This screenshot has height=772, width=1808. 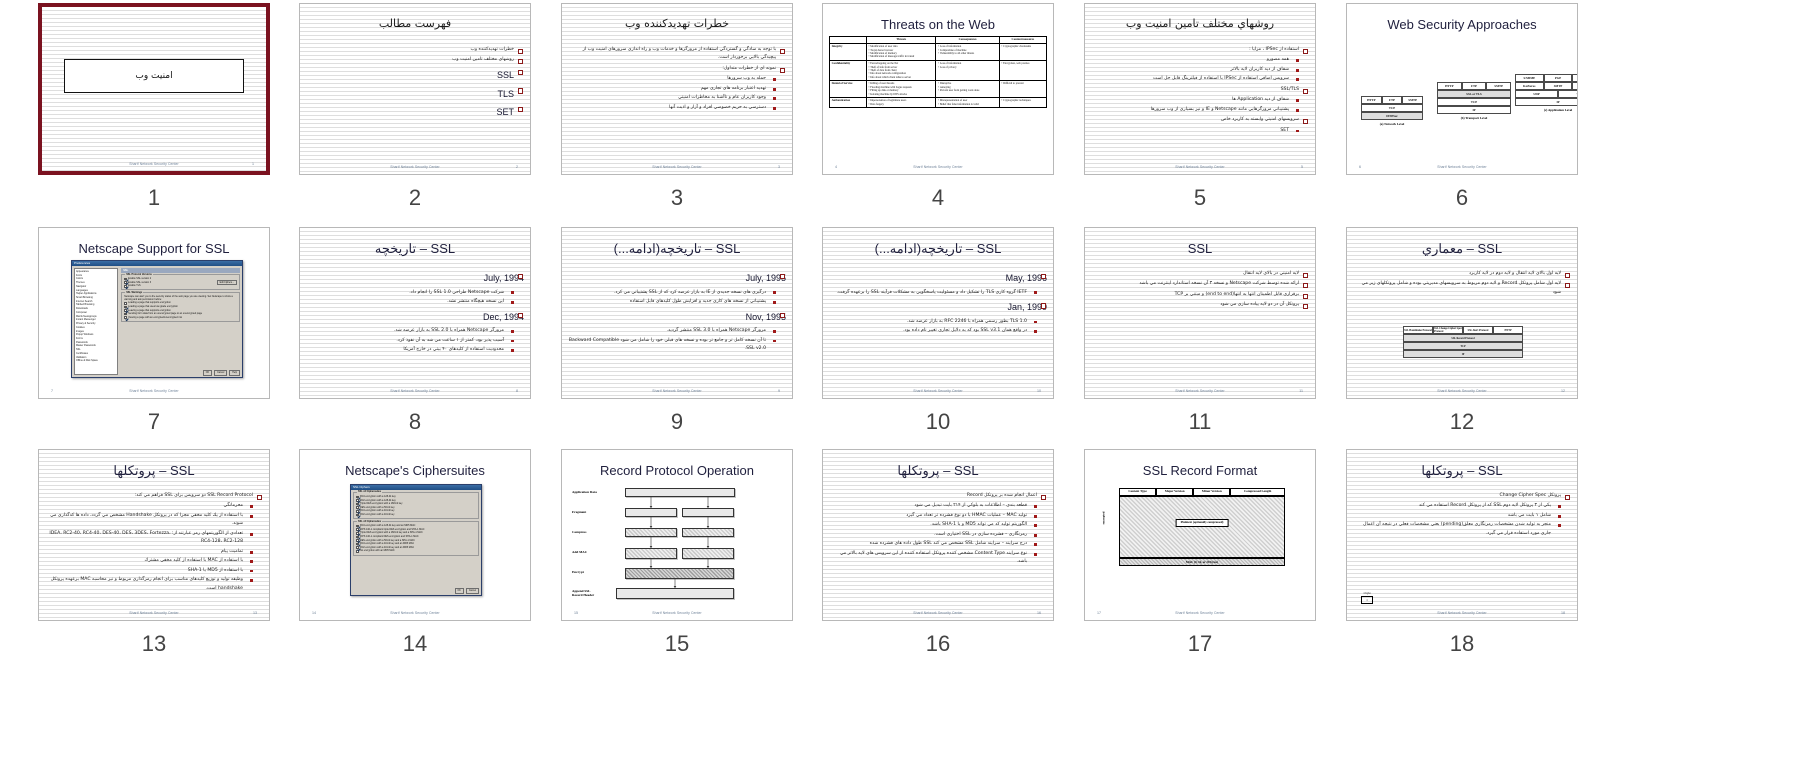 What do you see at coordinates (779, 391) in the screenshot?
I see `slide-page-number: 9` at bounding box center [779, 391].